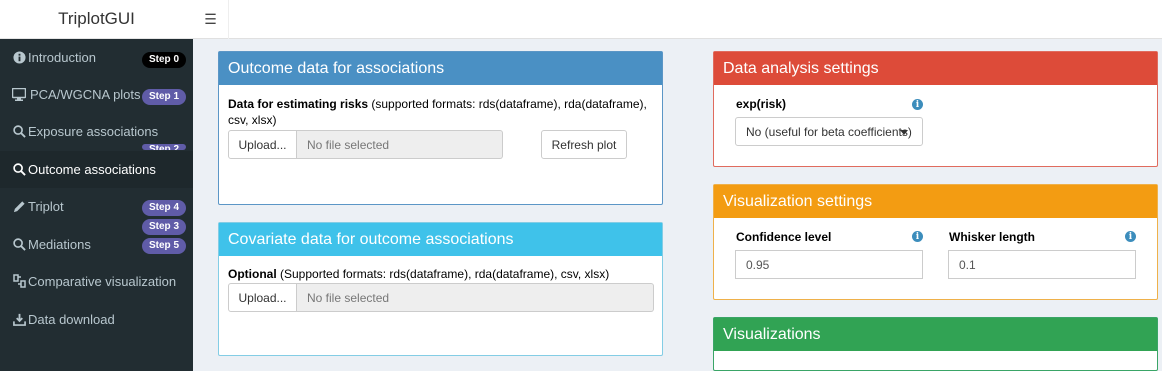 The height and width of the screenshot is (371, 1162). What do you see at coordinates (46, 206) in the screenshot?
I see `sidebar-item-label: Triplot` at bounding box center [46, 206].